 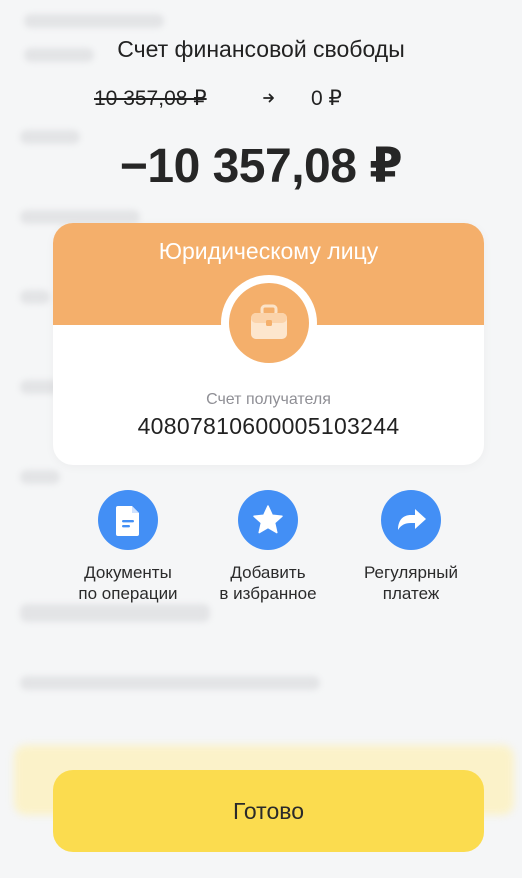 I want to click on recipient-type-title: Юридическому лицу, so click(x=268, y=251).